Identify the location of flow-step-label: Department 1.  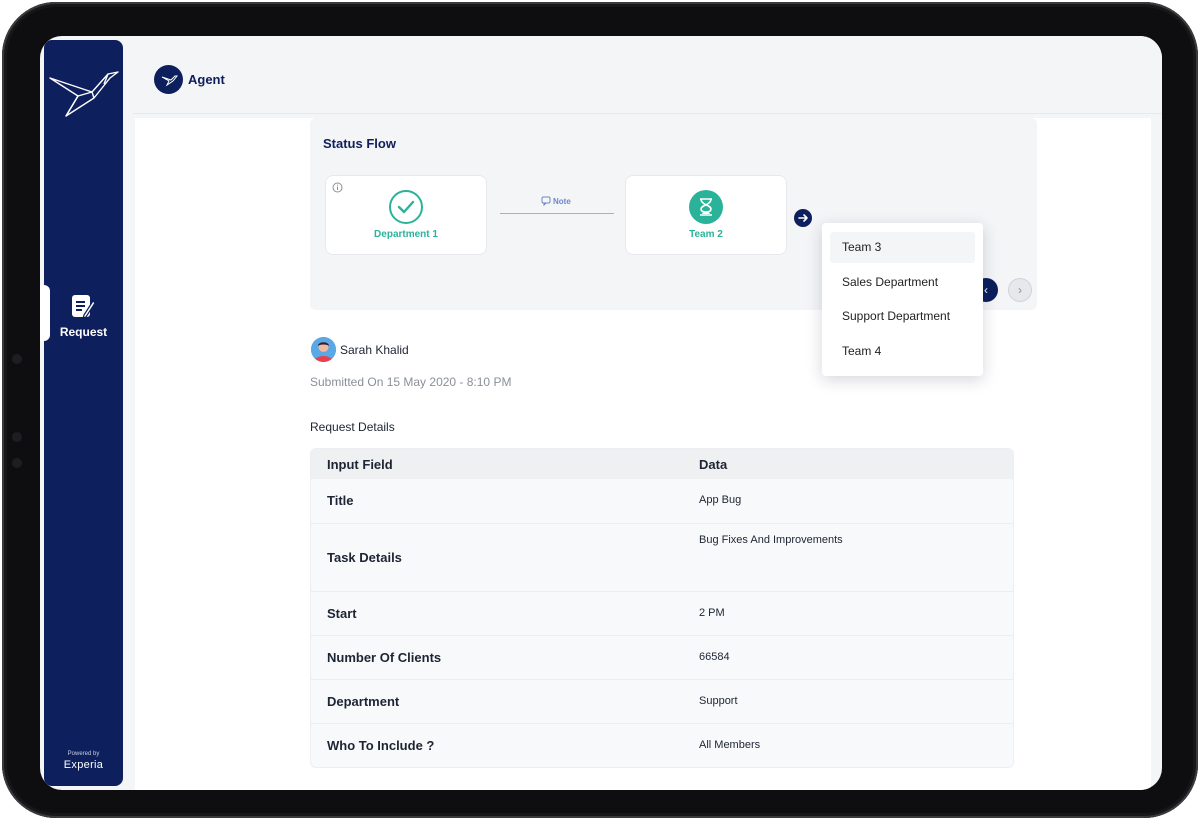
(406, 234).